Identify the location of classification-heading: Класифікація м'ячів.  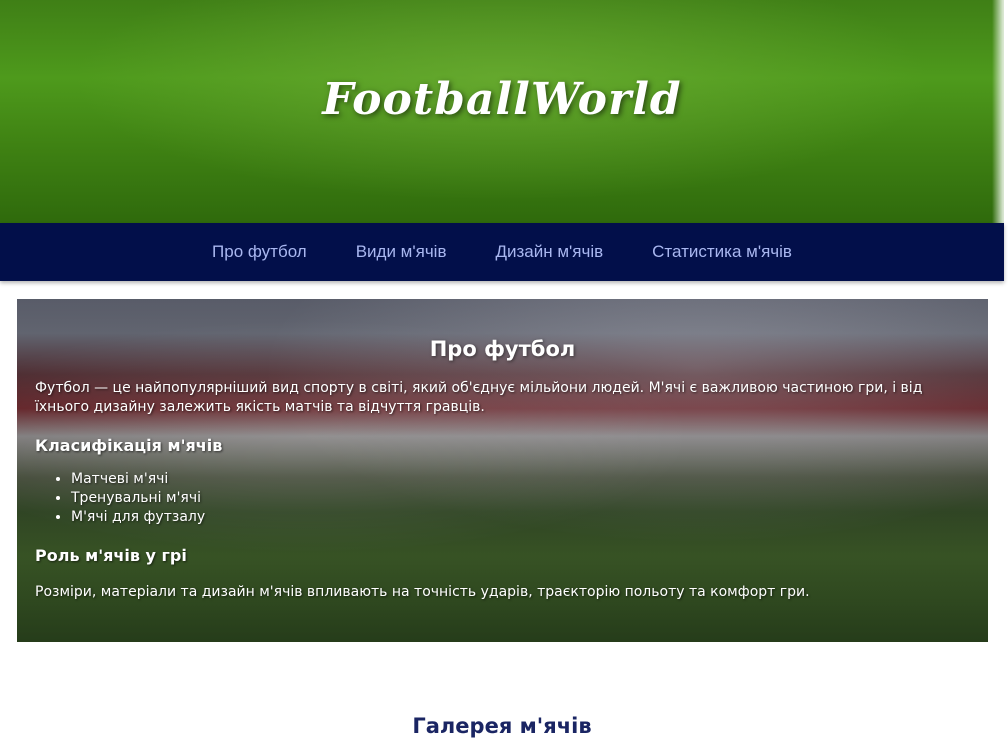
(129, 445).